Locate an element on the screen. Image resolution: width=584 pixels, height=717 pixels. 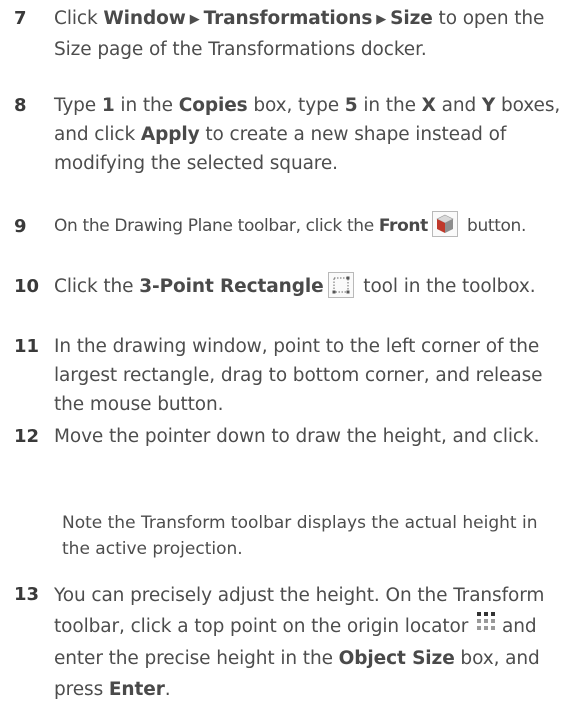
step-number: 12 is located at coordinates (27, 436).